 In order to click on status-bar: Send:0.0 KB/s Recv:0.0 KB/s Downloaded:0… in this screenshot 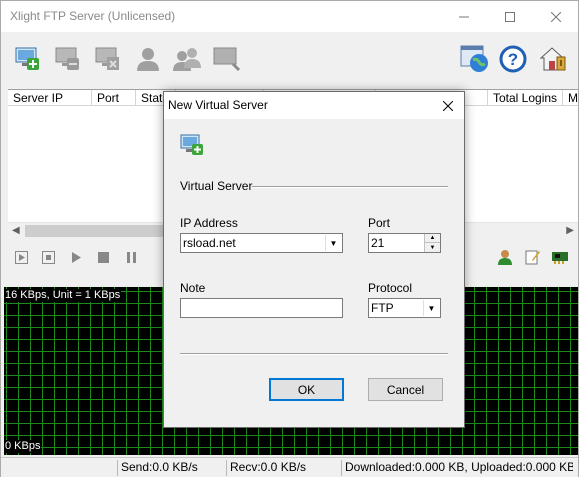, I will do `click(289, 467)`.